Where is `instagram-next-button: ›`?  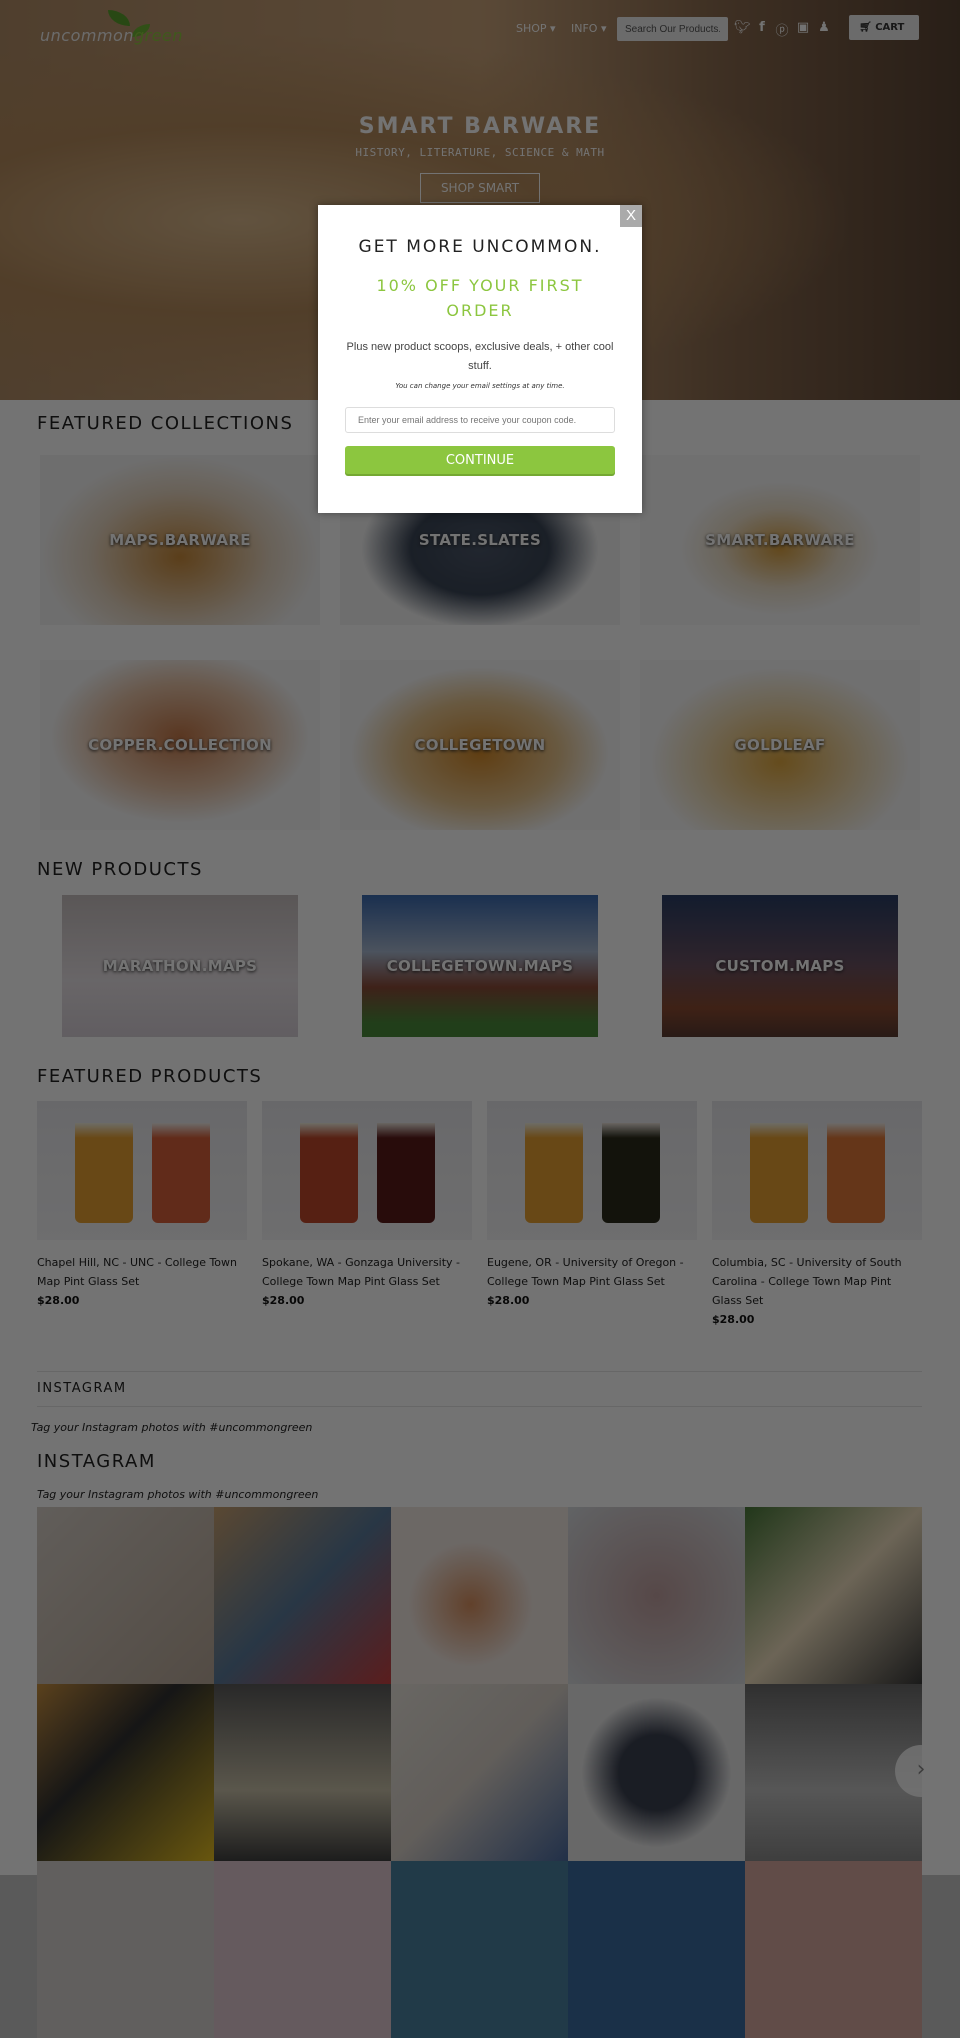 instagram-next-button: › is located at coordinates (921, 1771).